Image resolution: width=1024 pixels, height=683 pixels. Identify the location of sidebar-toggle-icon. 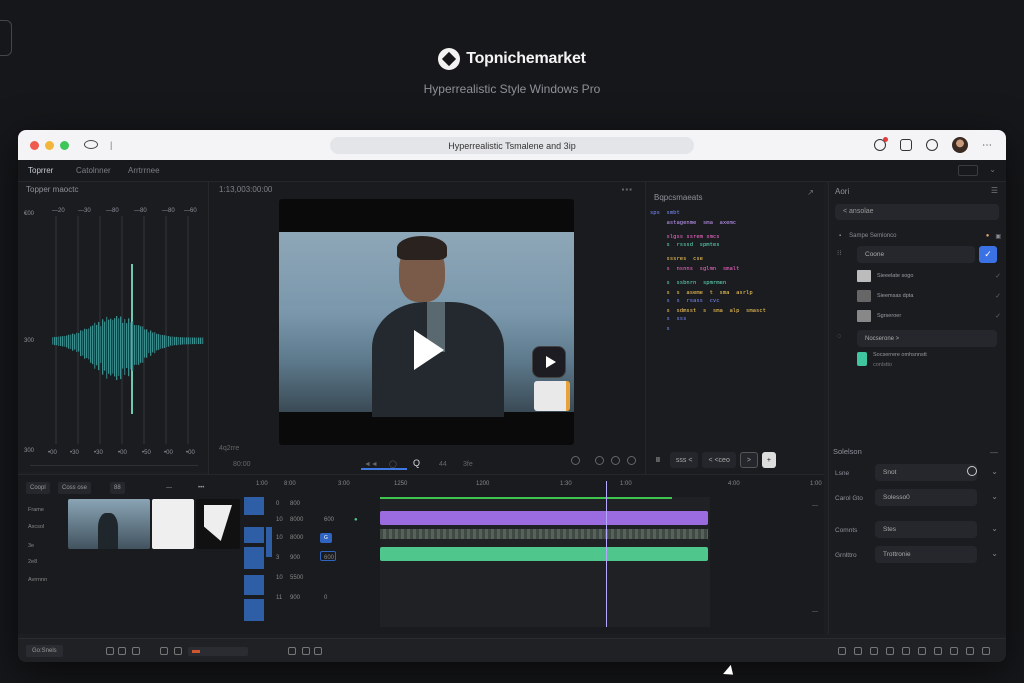
(91, 144).